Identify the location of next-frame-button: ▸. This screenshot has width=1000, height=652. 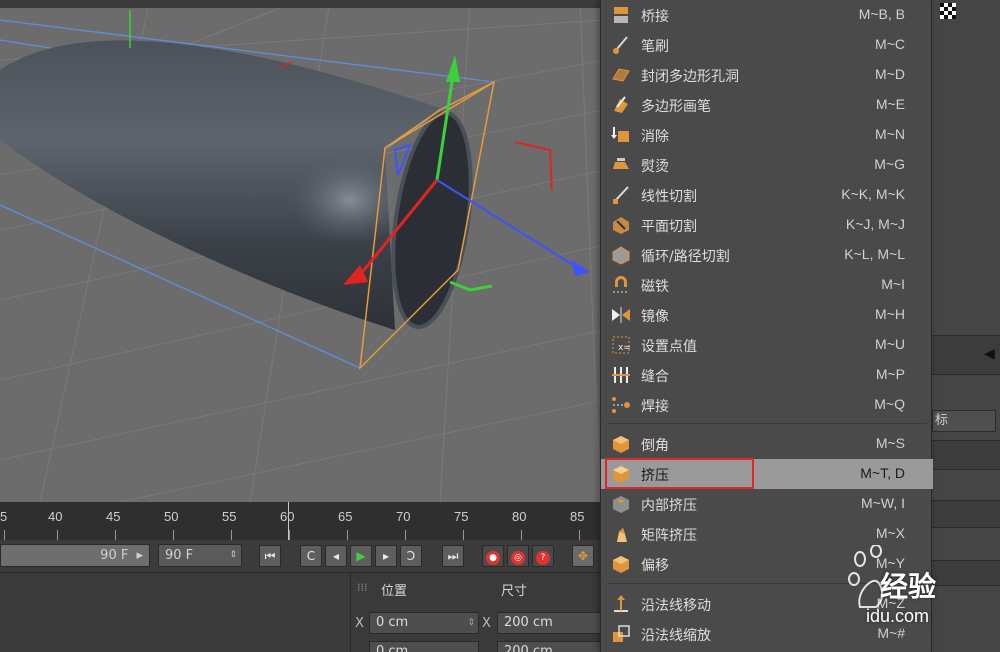
(386, 556).